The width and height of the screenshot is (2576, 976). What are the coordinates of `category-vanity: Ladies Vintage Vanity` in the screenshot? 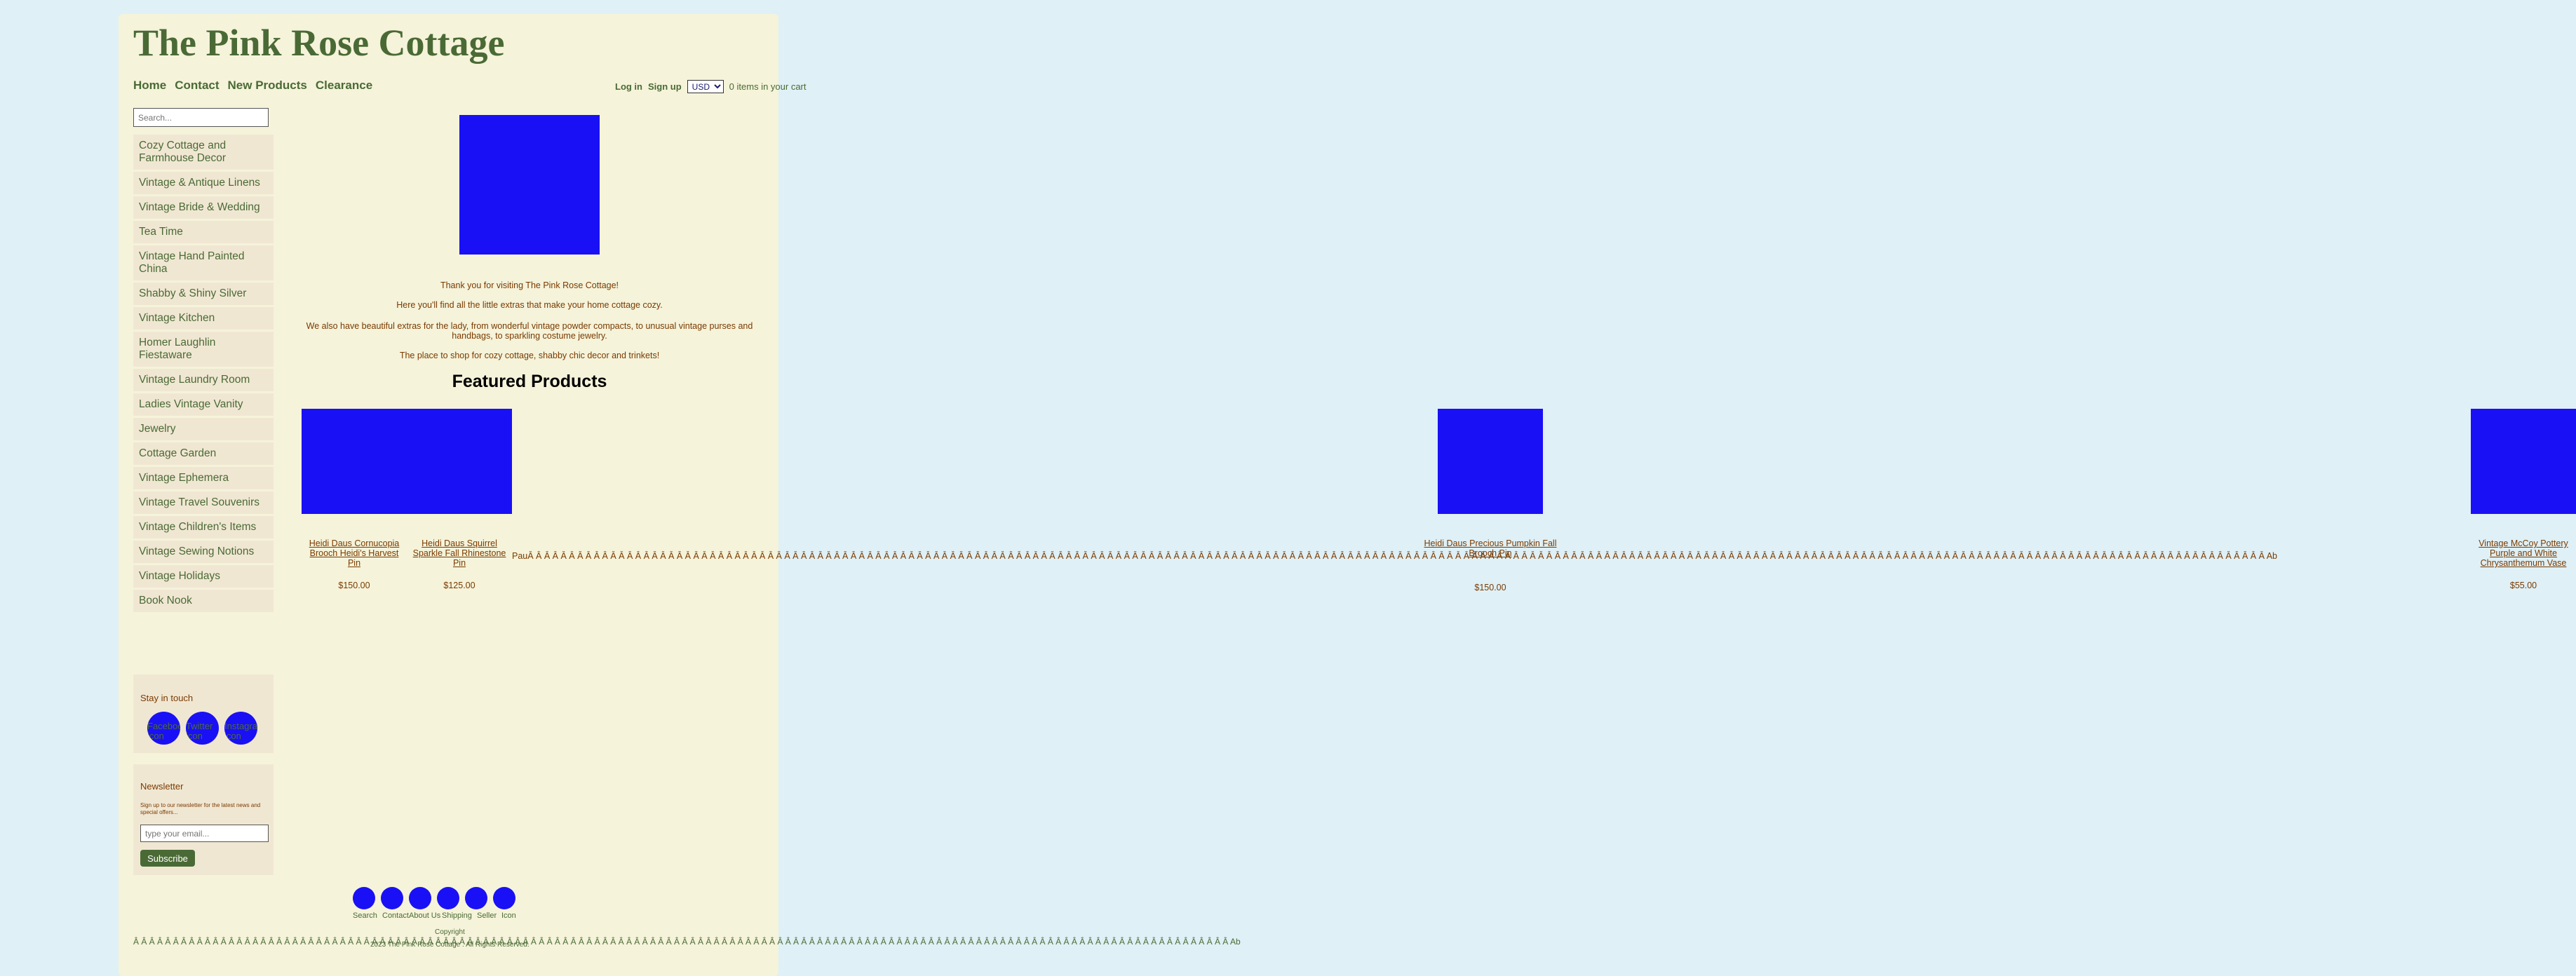 It's located at (203, 405).